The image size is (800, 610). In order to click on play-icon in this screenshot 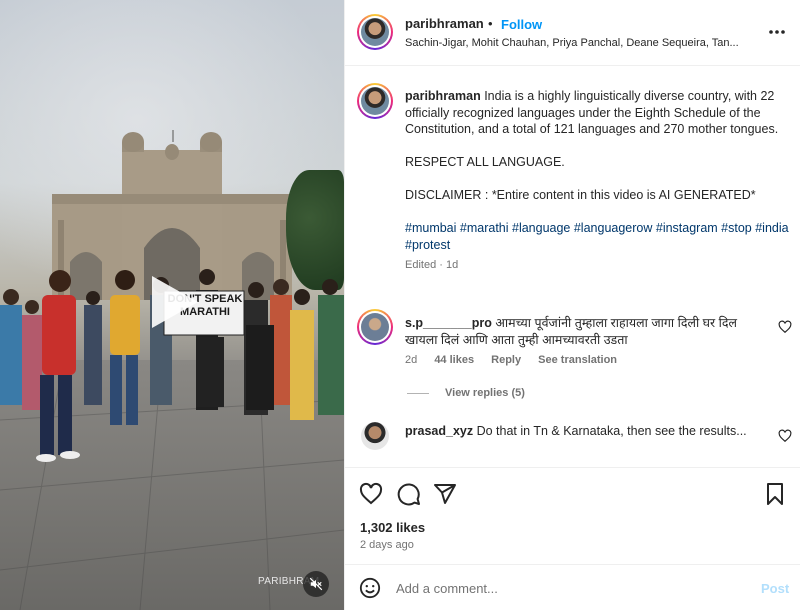, I will do `click(172, 302)`.